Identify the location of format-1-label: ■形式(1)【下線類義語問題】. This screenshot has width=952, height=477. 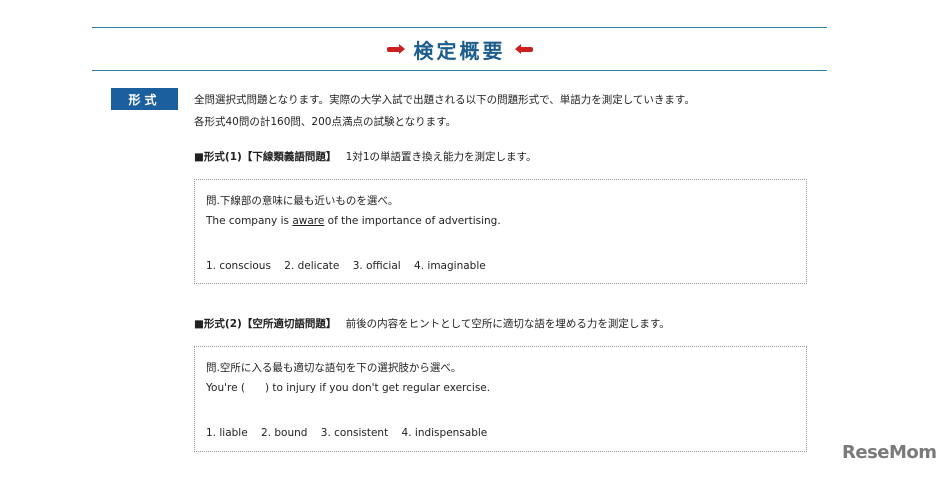
(265, 157).